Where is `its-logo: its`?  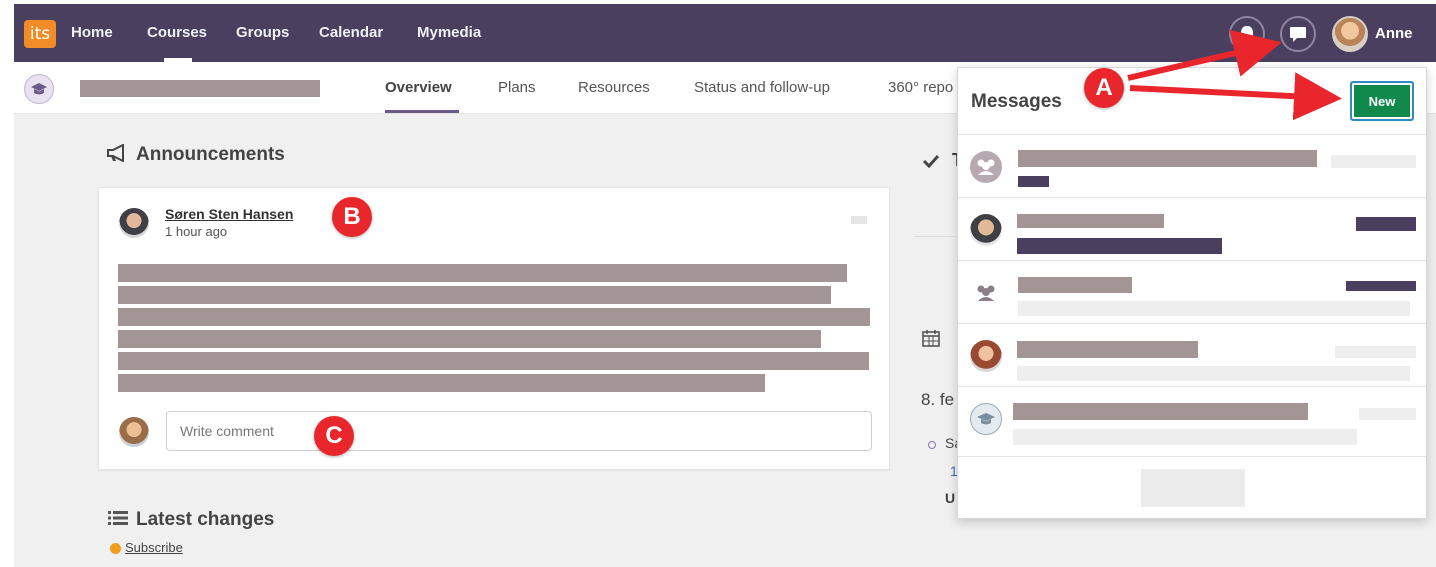
its-logo: its is located at coordinates (40, 34).